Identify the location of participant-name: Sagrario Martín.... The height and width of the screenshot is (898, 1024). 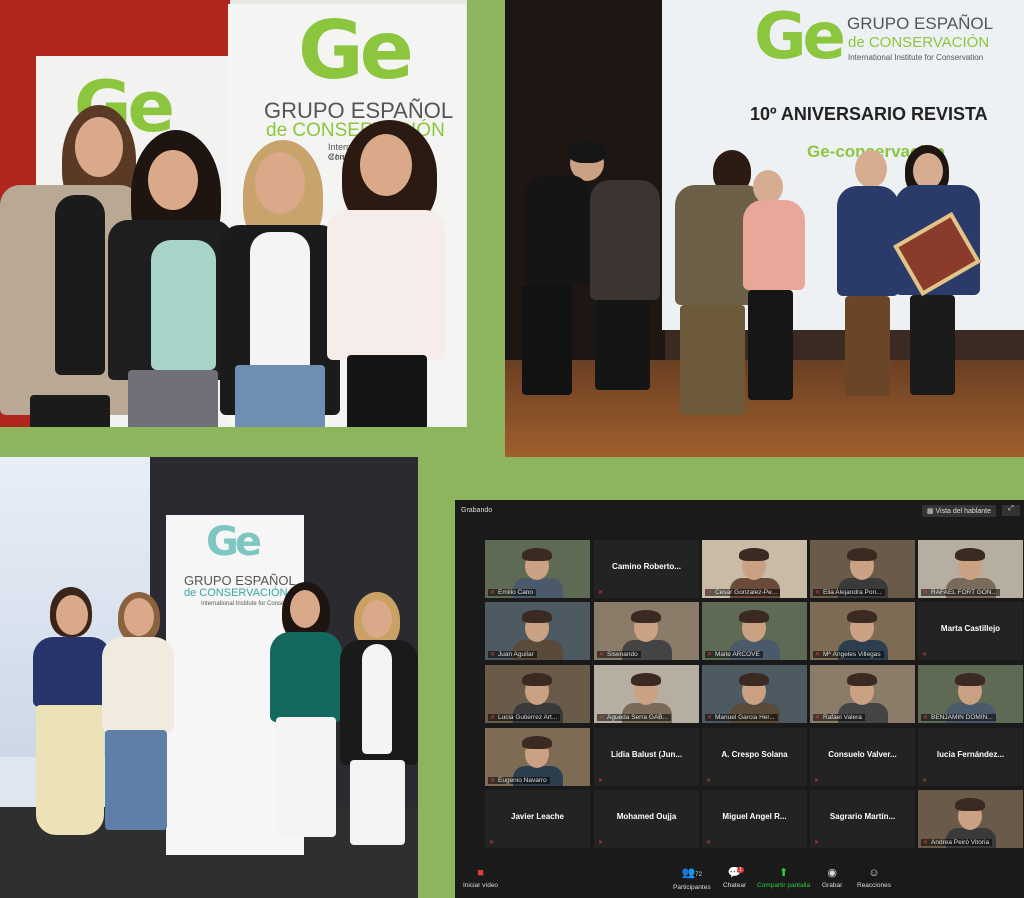
(862, 816).